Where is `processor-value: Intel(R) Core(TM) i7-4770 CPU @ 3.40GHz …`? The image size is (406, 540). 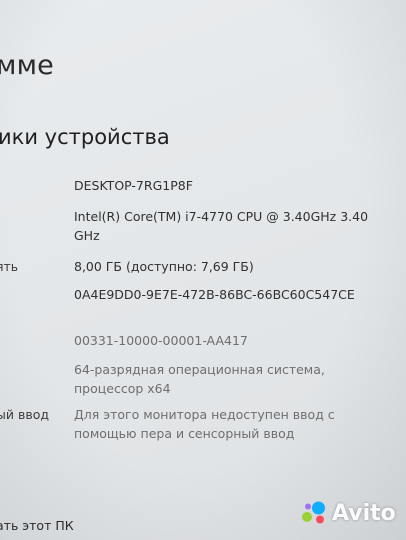 processor-value: Intel(R) Core(TM) i7-4770 CPU @ 3.40GHz … is located at coordinates (221, 226).